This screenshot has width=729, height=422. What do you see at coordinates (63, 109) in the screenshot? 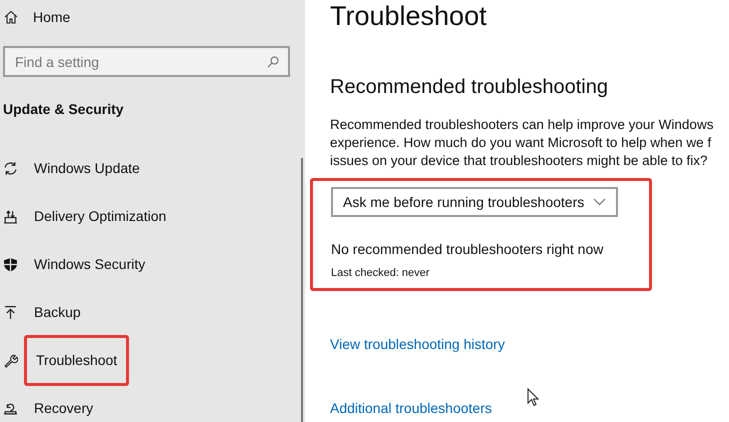
I see `section-heading: Update & Security` at bounding box center [63, 109].